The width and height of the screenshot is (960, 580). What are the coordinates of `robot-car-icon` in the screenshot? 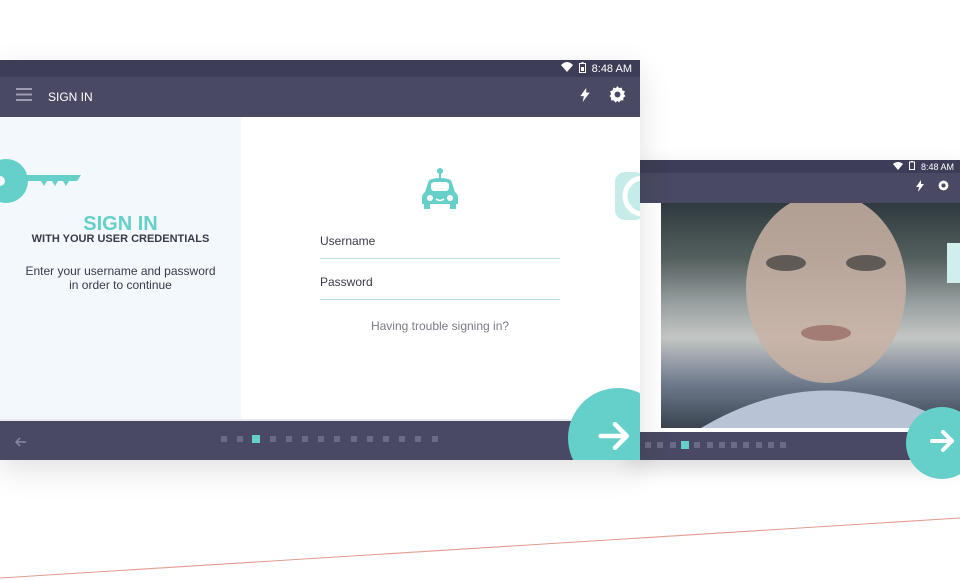 It's located at (440, 191).